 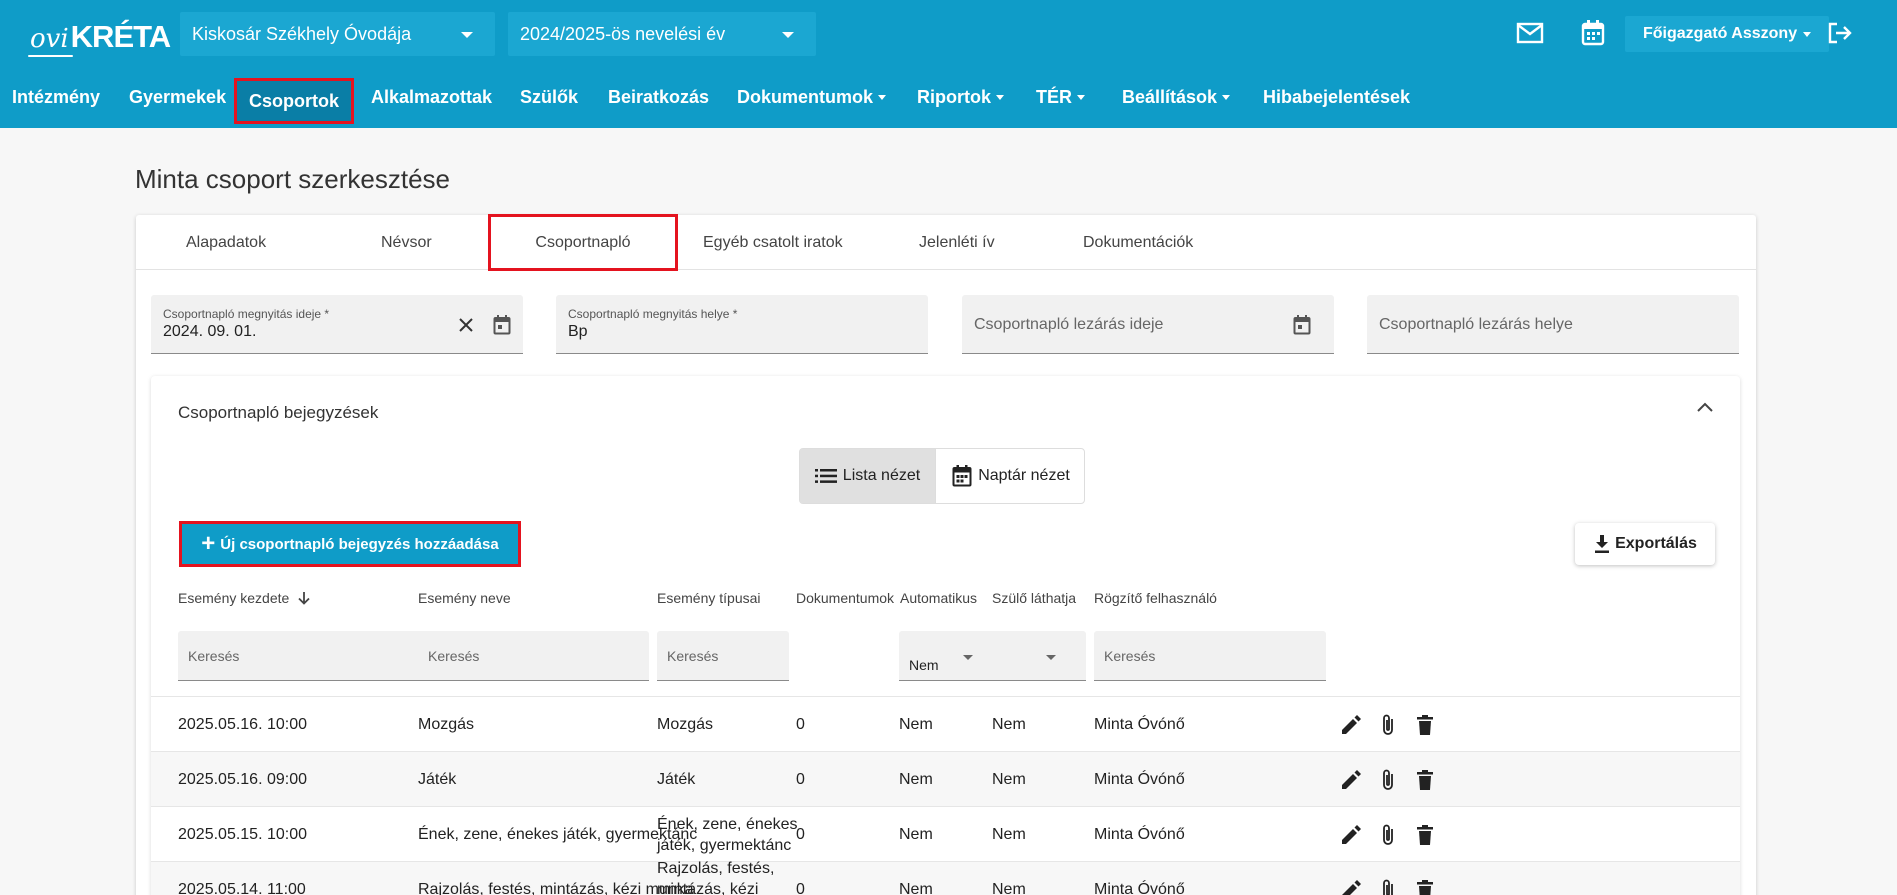 I want to click on open-place-label: Csoportnapló megnyitás helye *, so click(x=653, y=314).